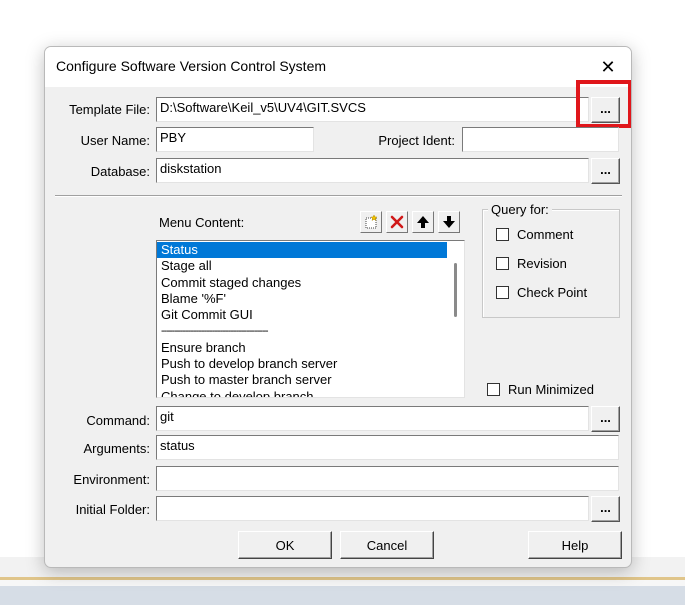 Image resolution: width=685 pixels, height=605 pixels. What do you see at coordinates (455, 319) in the screenshot?
I see `list-scrollbar` at bounding box center [455, 319].